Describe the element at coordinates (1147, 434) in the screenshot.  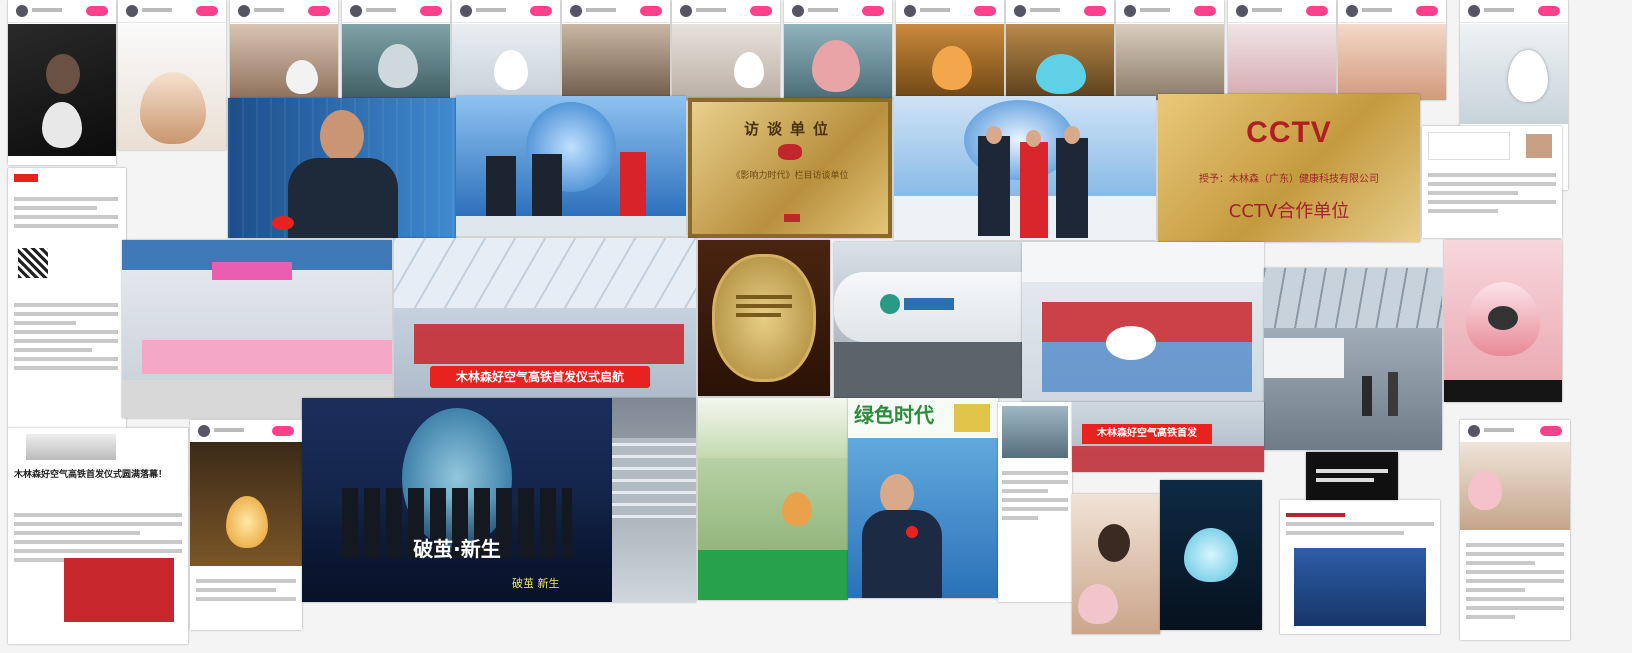
I see `small-banner: 木林森好空气高铁首发` at that location.